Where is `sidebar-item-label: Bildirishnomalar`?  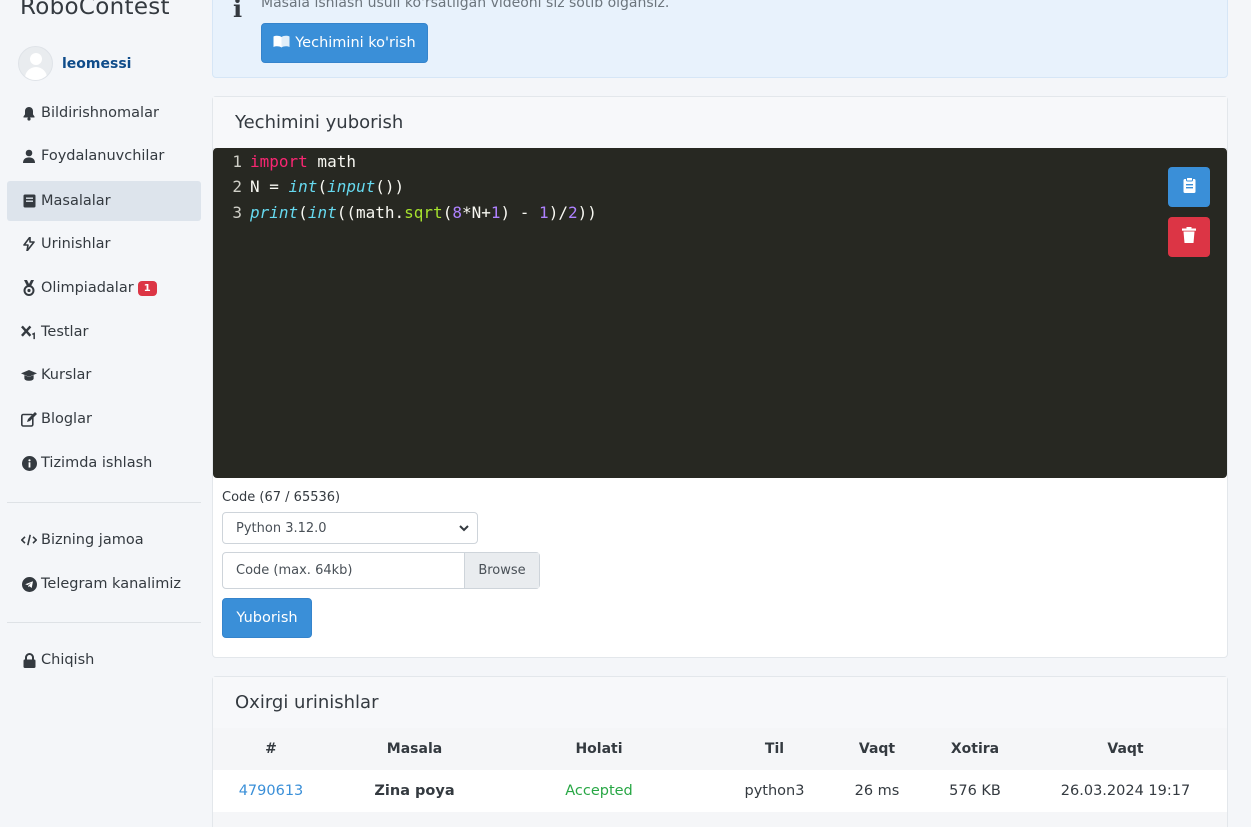
sidebar-item-label: Bildirishnomalar is located at coordinates (100, 113).